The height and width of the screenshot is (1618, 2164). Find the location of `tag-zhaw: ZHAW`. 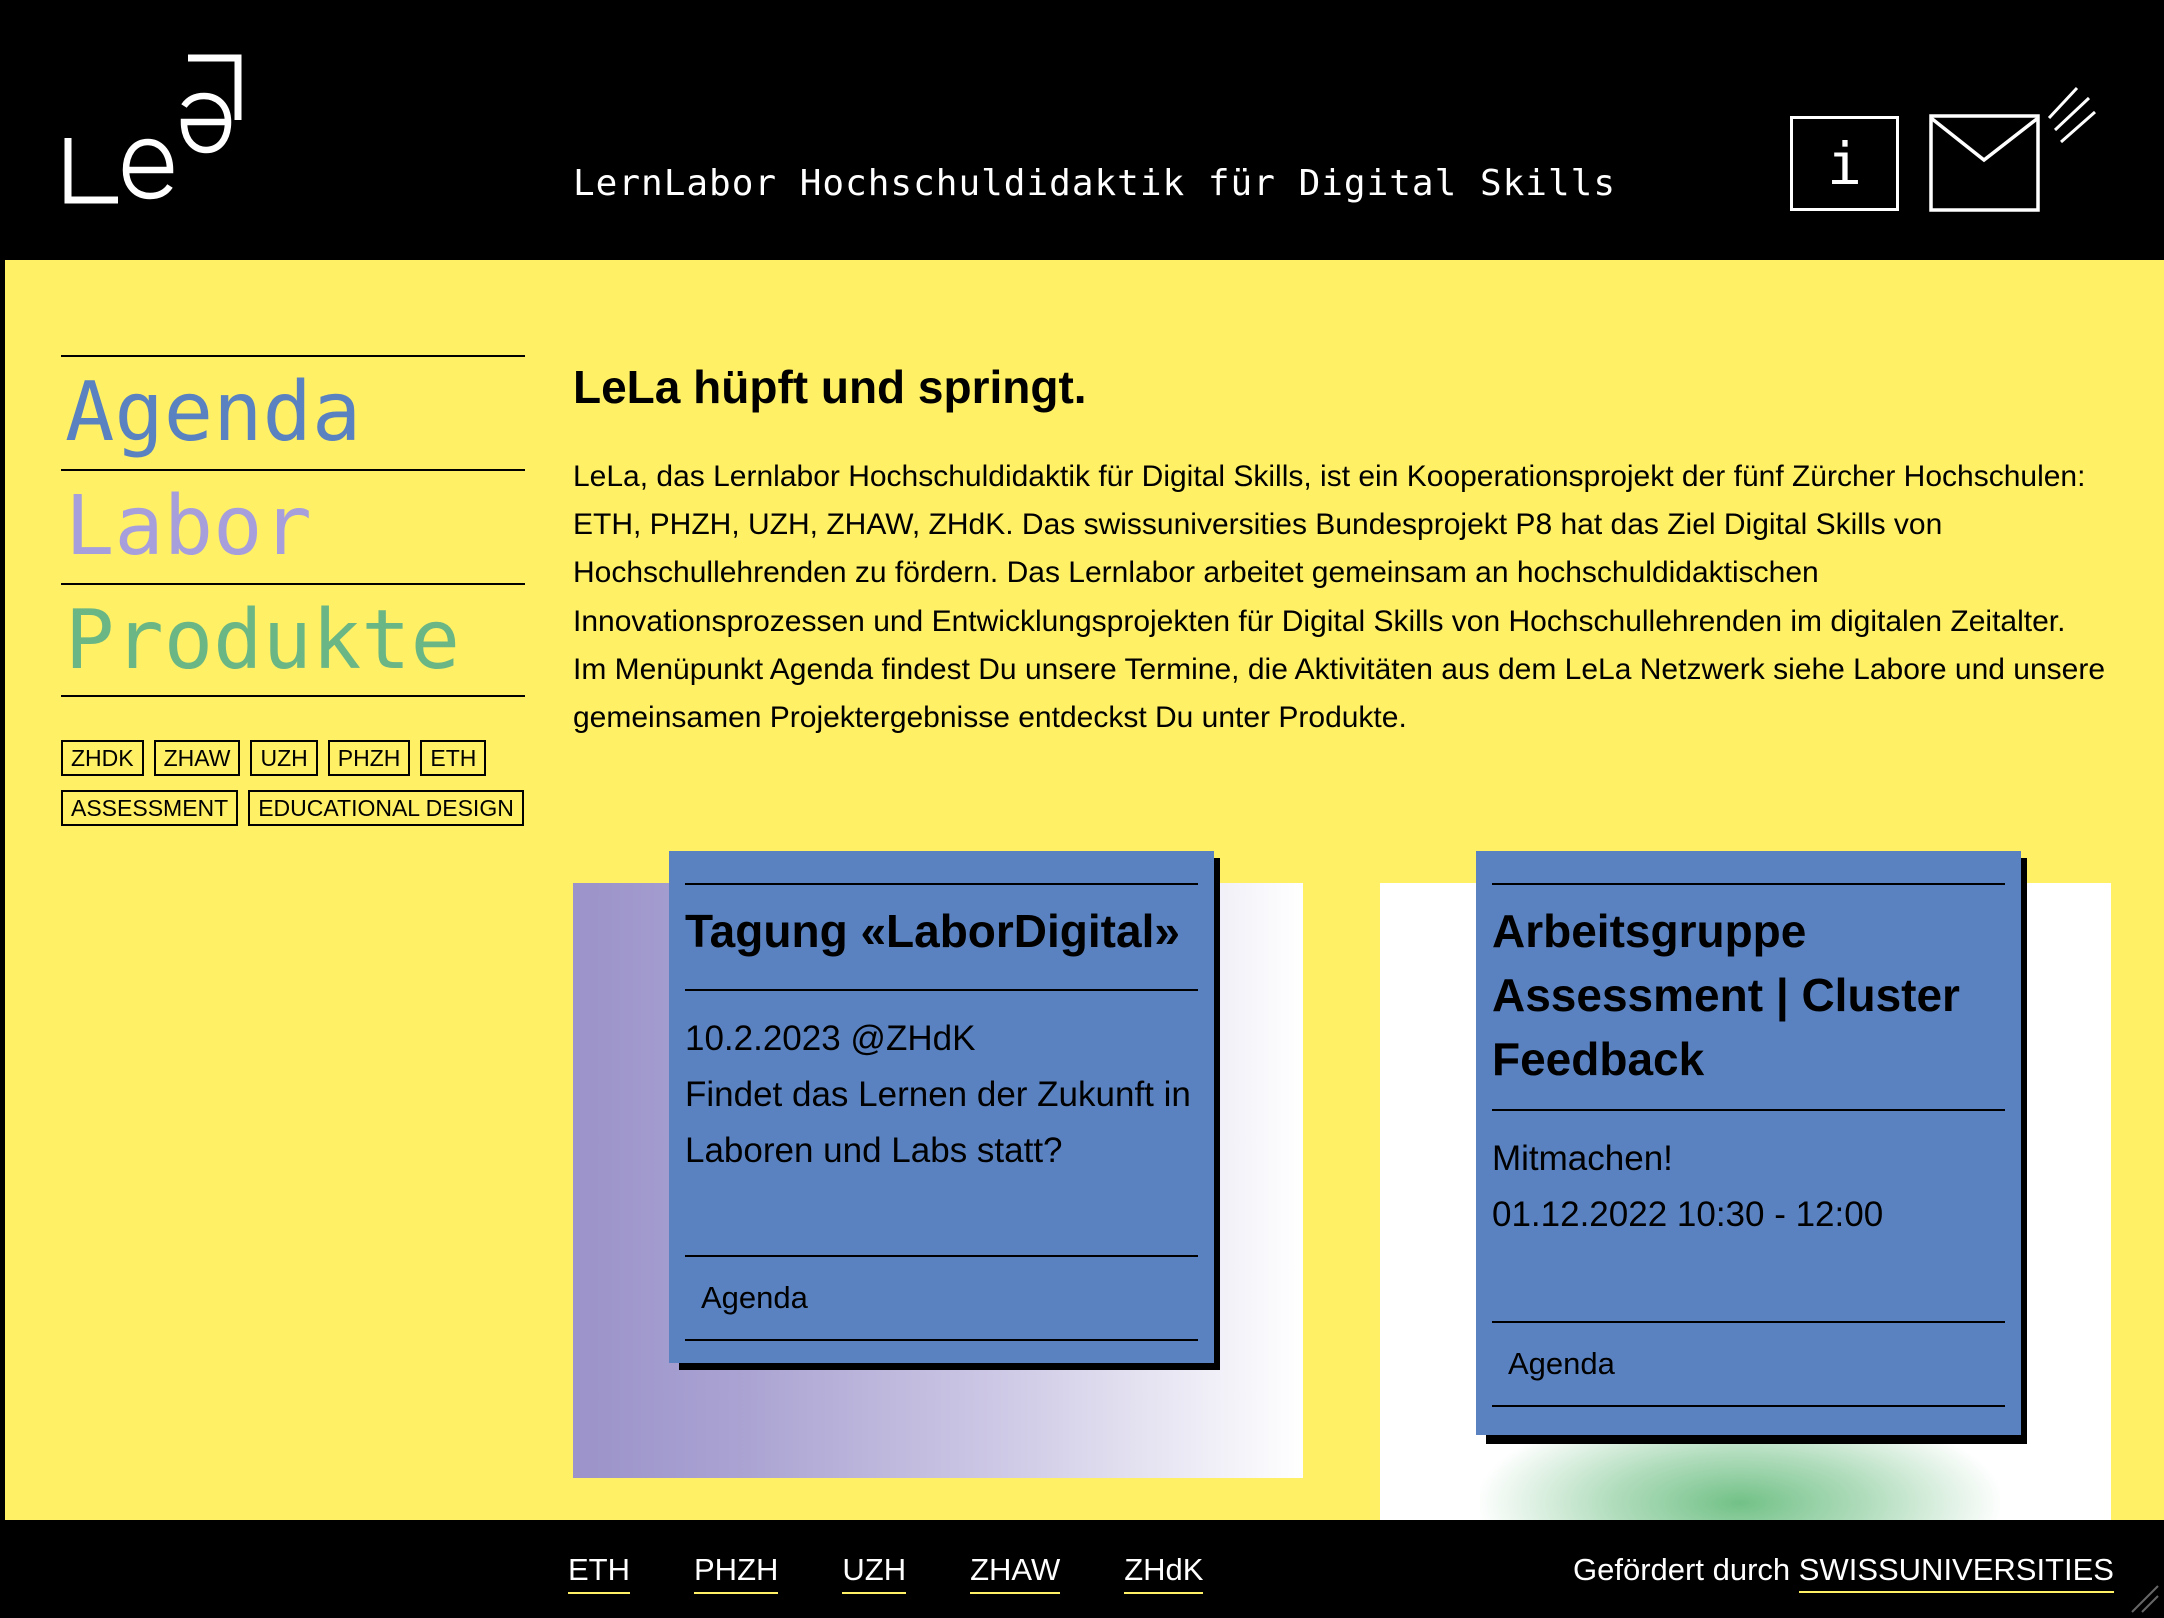

tag-zhaw: ZHAW is located at coordinates (197, 758).